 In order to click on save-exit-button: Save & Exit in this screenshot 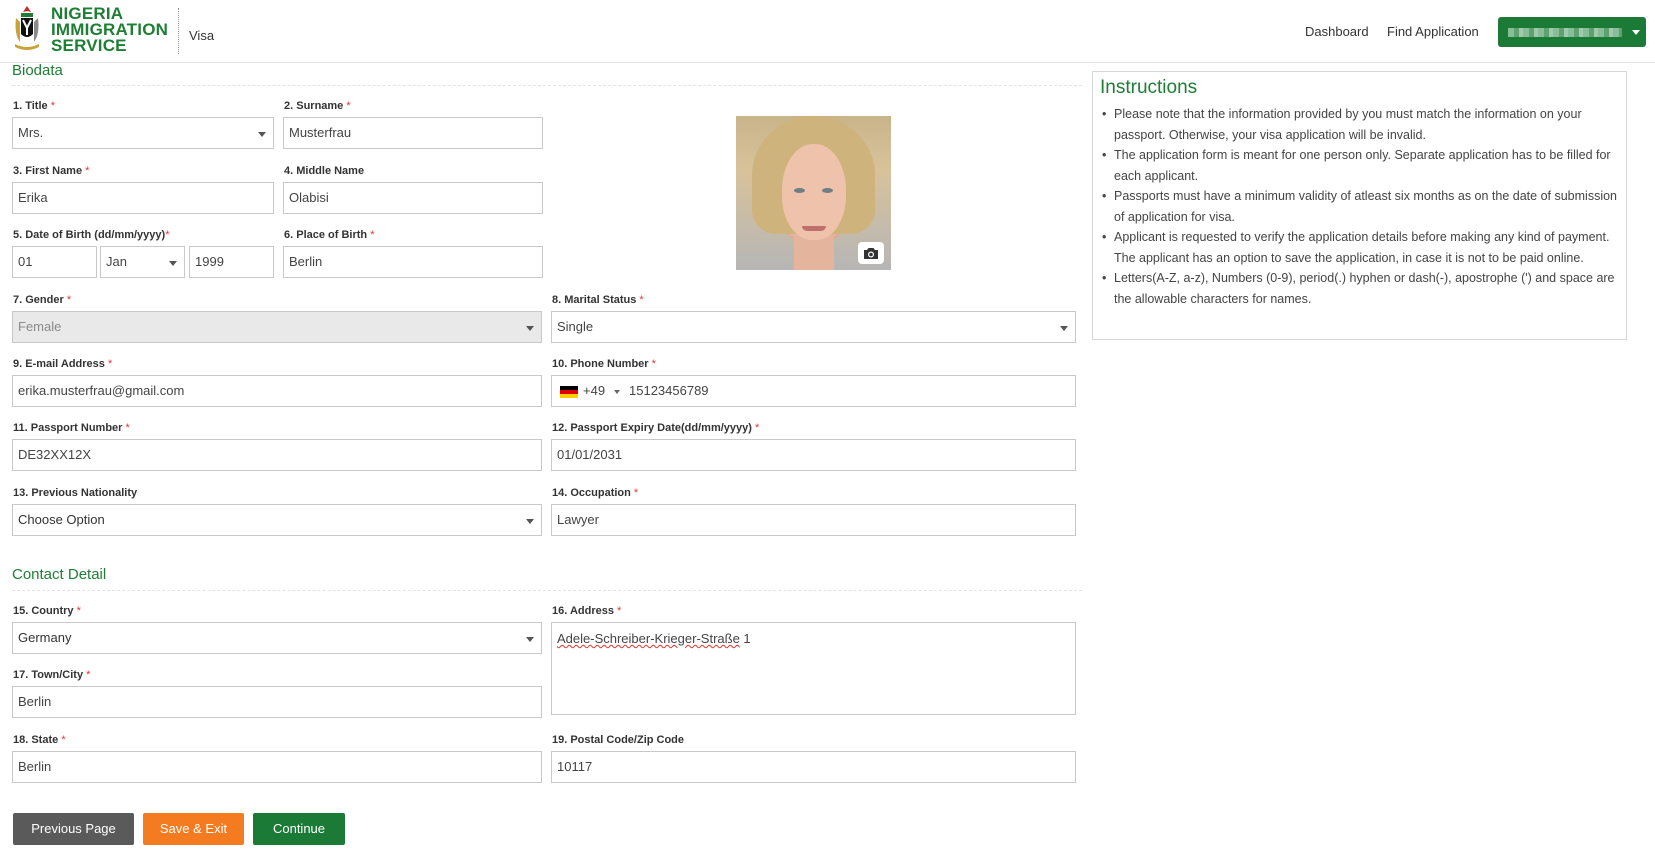, I will do `click(193, 829)`.